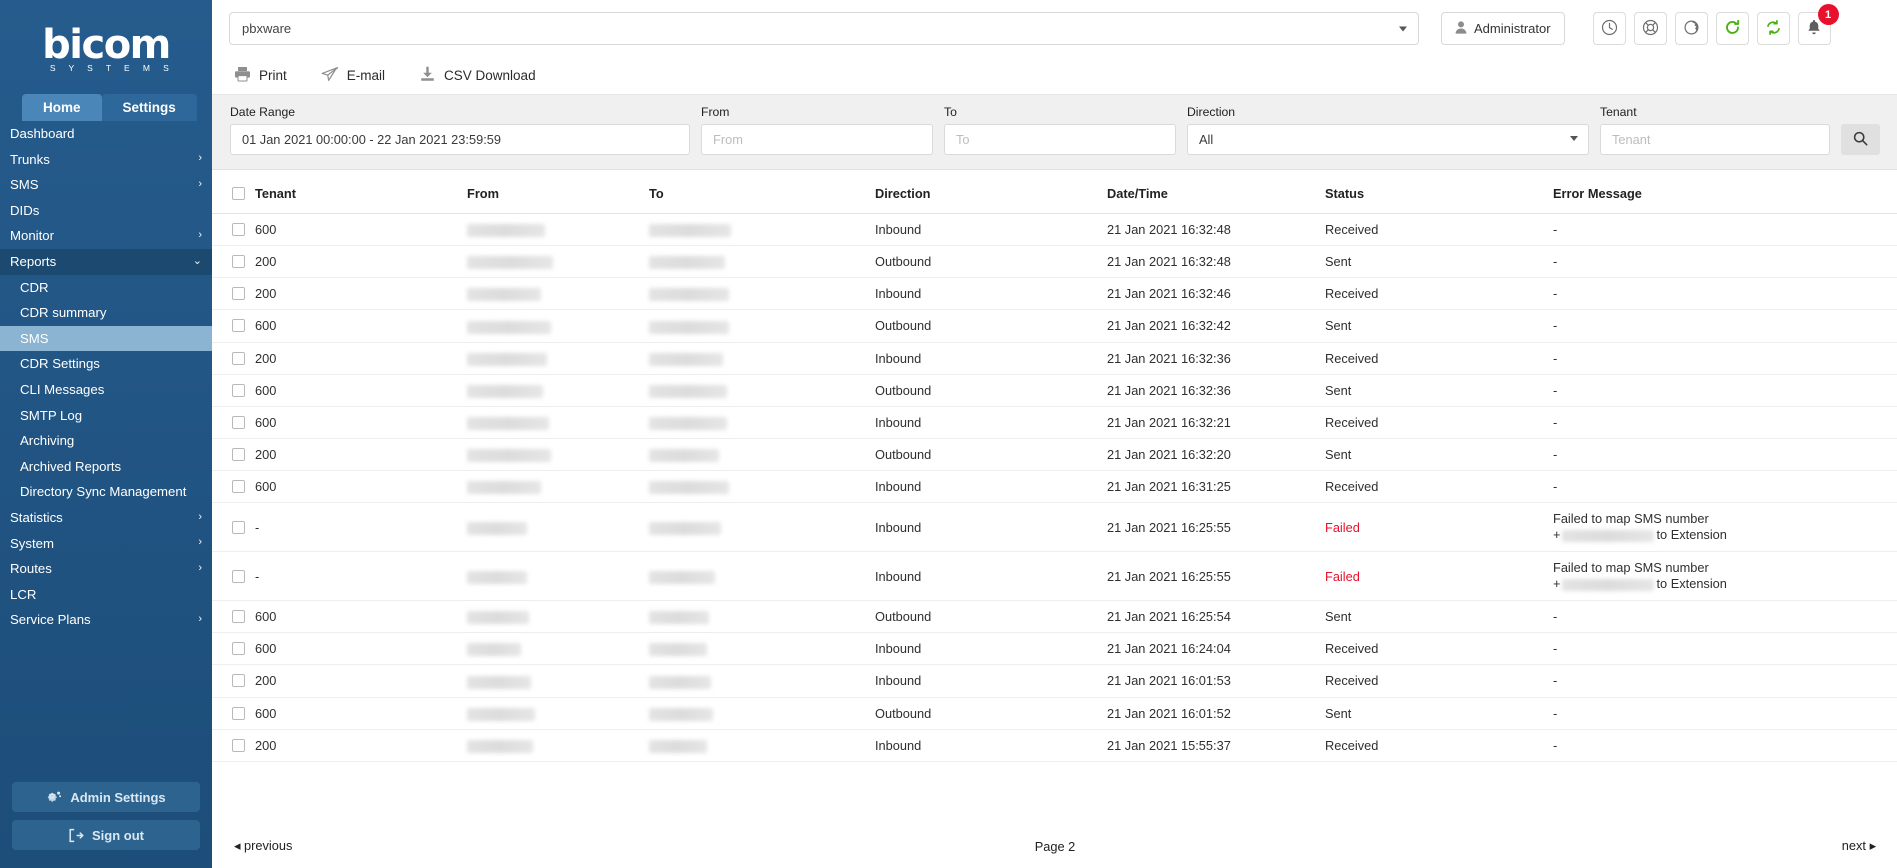 The width and height of the screenshot is (1897, 868). I want to click on cell-status: Received, so click(1439, 681).